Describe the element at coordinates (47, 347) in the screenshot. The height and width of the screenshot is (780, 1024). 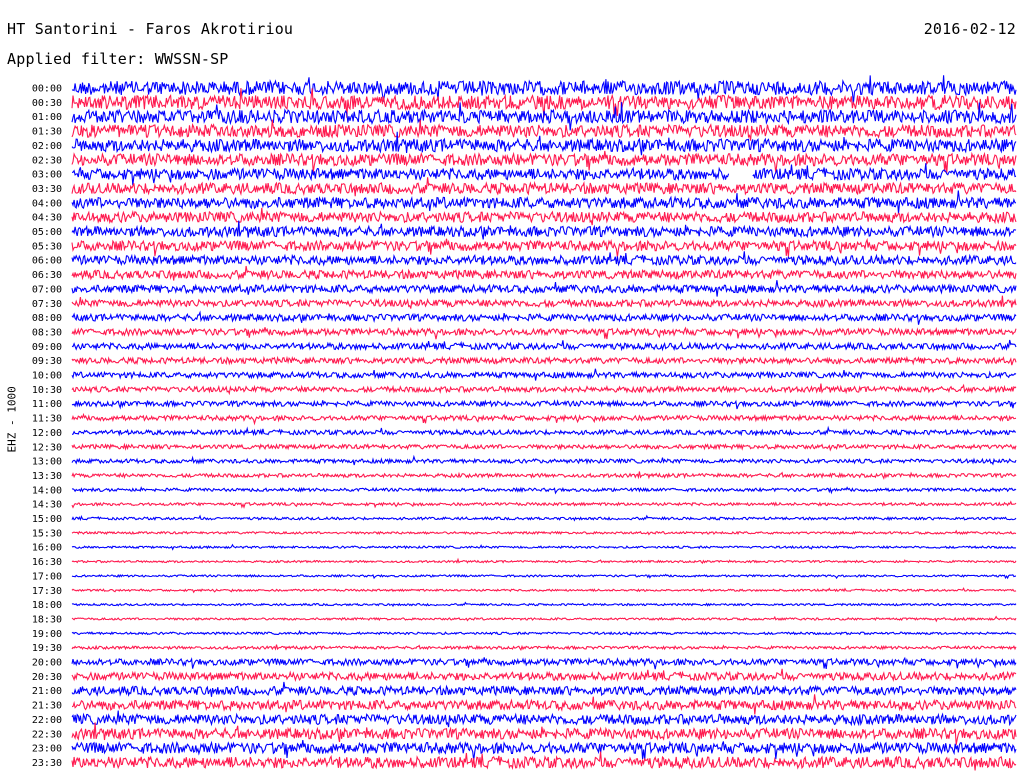
I see `row-time-label: 09:00` at that location.